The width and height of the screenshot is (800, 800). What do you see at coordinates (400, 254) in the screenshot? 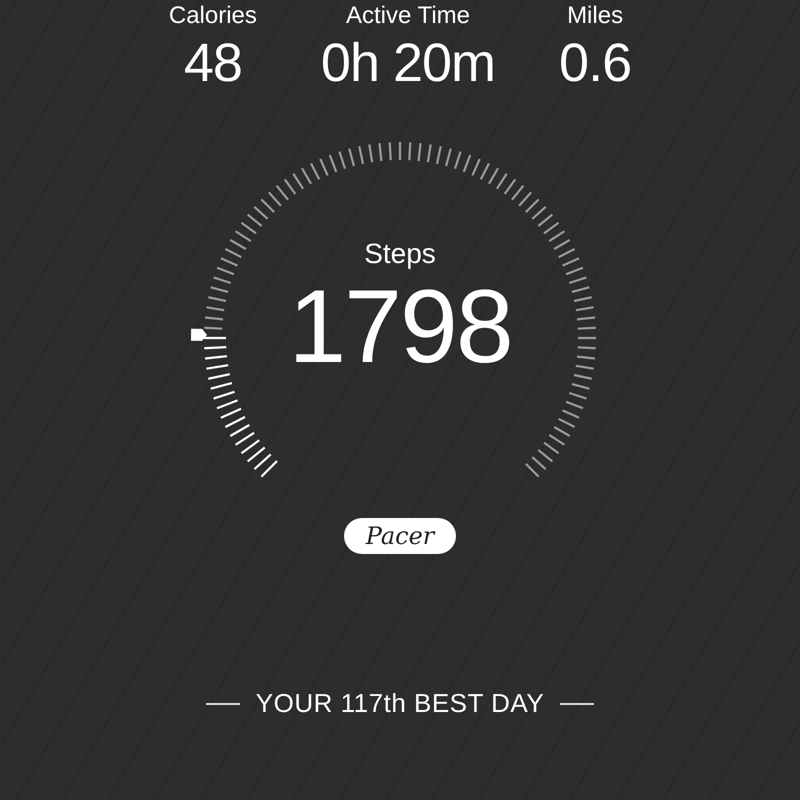
I see `steps-label: Steps` at bounding box center [400, 254].